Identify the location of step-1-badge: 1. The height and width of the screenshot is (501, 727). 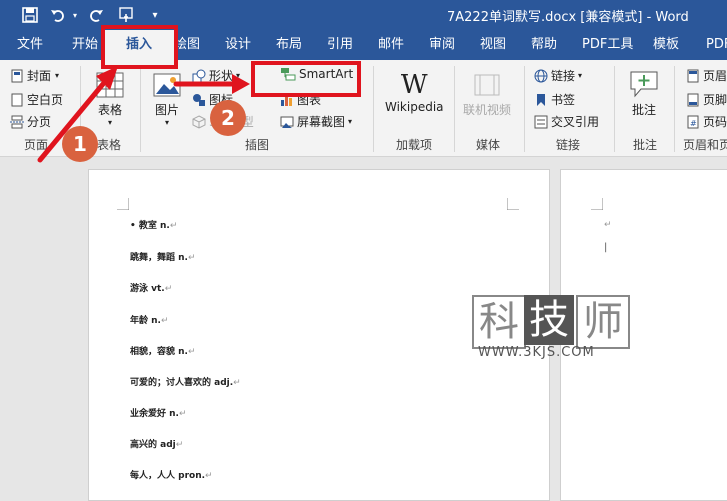
(80, 144).